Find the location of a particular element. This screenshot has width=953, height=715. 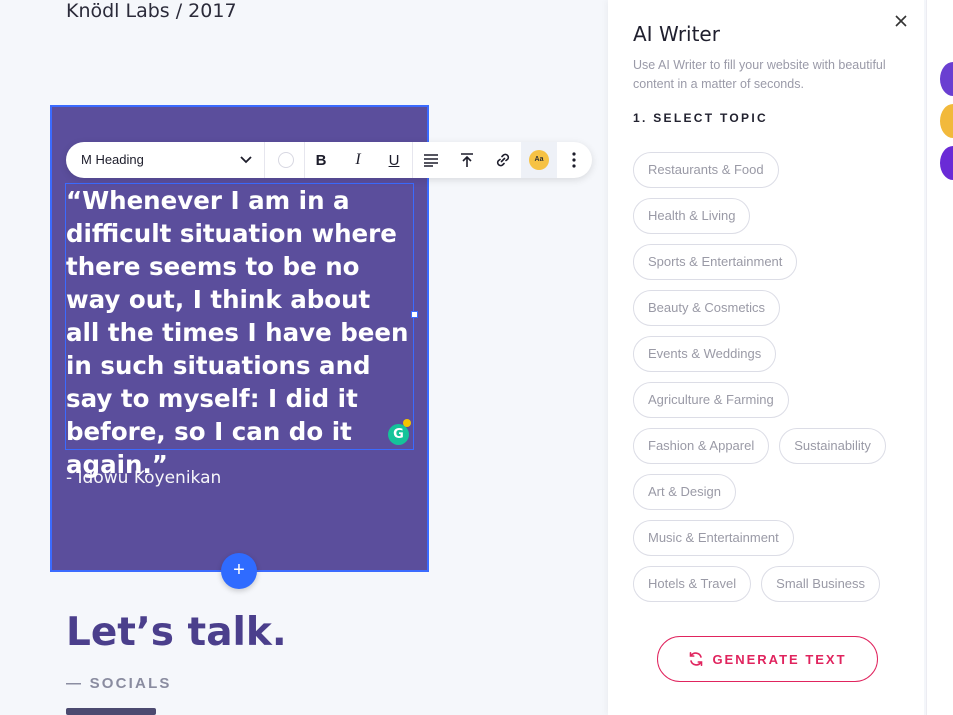

resize-handle is located at coordinates (414, 314).